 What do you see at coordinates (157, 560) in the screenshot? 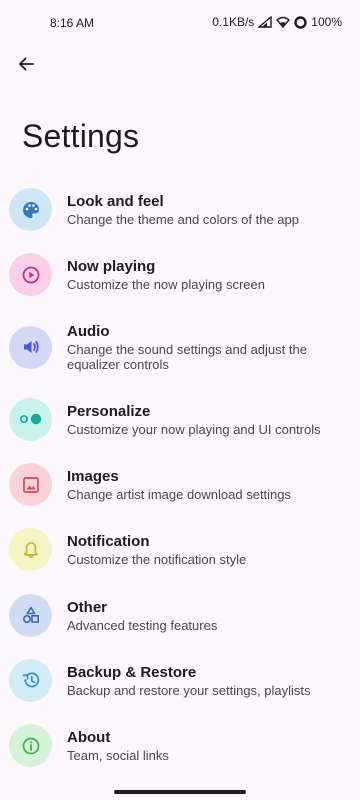
I see `settings-item-subtitle: Customize the notification style` at bounding box center [157, 560].